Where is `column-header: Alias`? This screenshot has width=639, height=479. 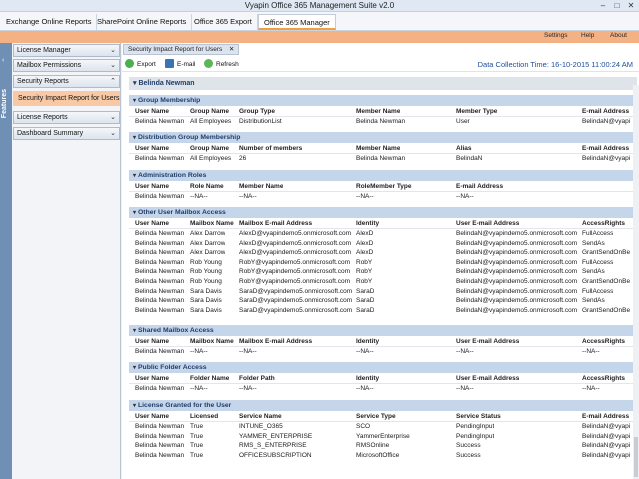 column-header: Alias is located at coordinates (464, 148).